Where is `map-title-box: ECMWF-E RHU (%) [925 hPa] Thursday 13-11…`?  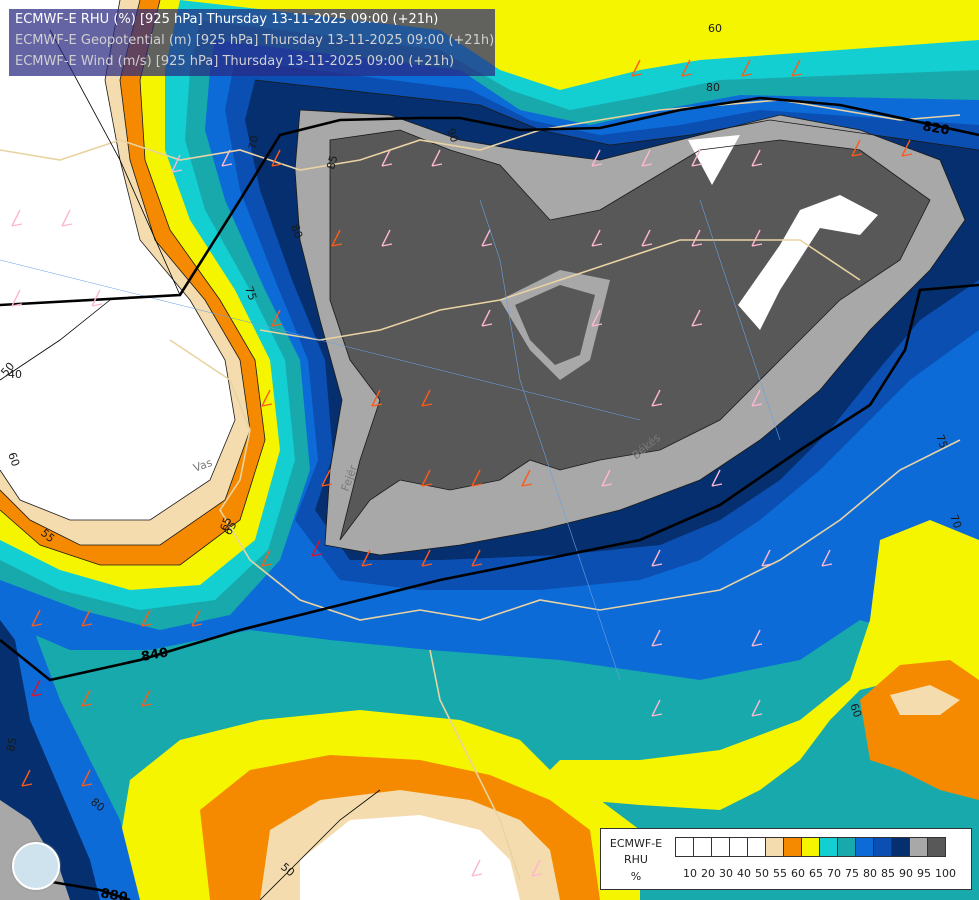 map-title-box: ECMWF-E RHU (%) [925 hPa] Thursday 13-11… is located at coordinates (252, 42).